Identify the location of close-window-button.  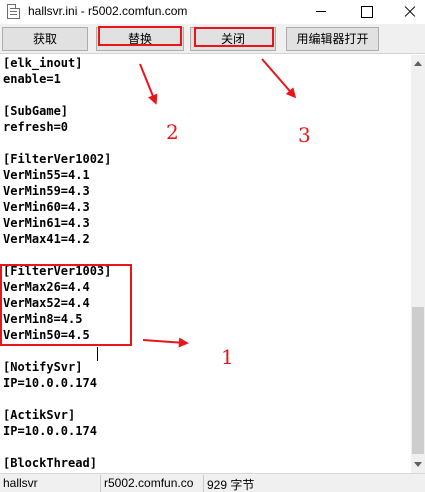
(408, 12).